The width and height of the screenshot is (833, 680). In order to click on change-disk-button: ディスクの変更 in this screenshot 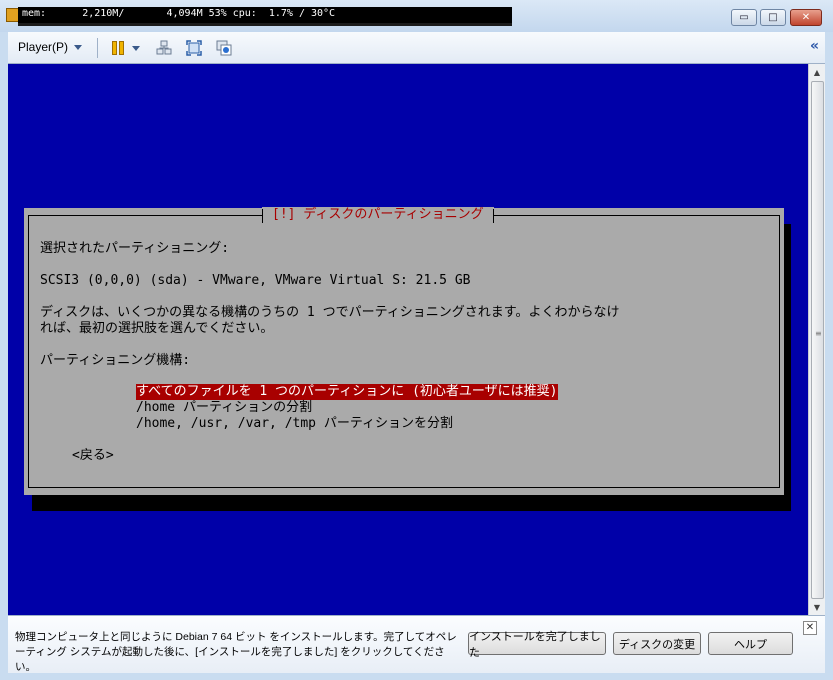, I will do `click(657, 643)`.